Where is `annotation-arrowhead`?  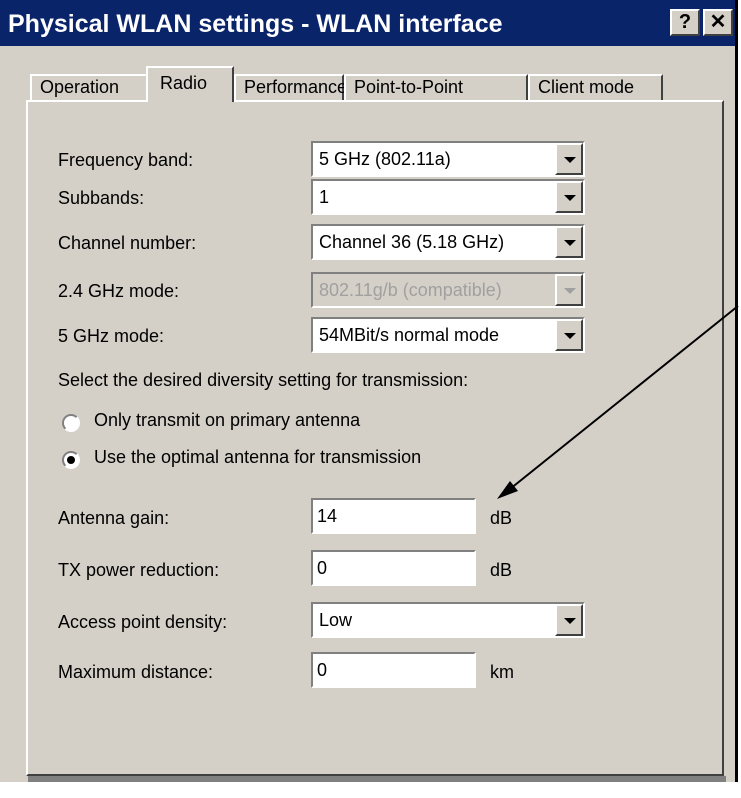 annotation-arrowhead is located at coordinates (507, 490).